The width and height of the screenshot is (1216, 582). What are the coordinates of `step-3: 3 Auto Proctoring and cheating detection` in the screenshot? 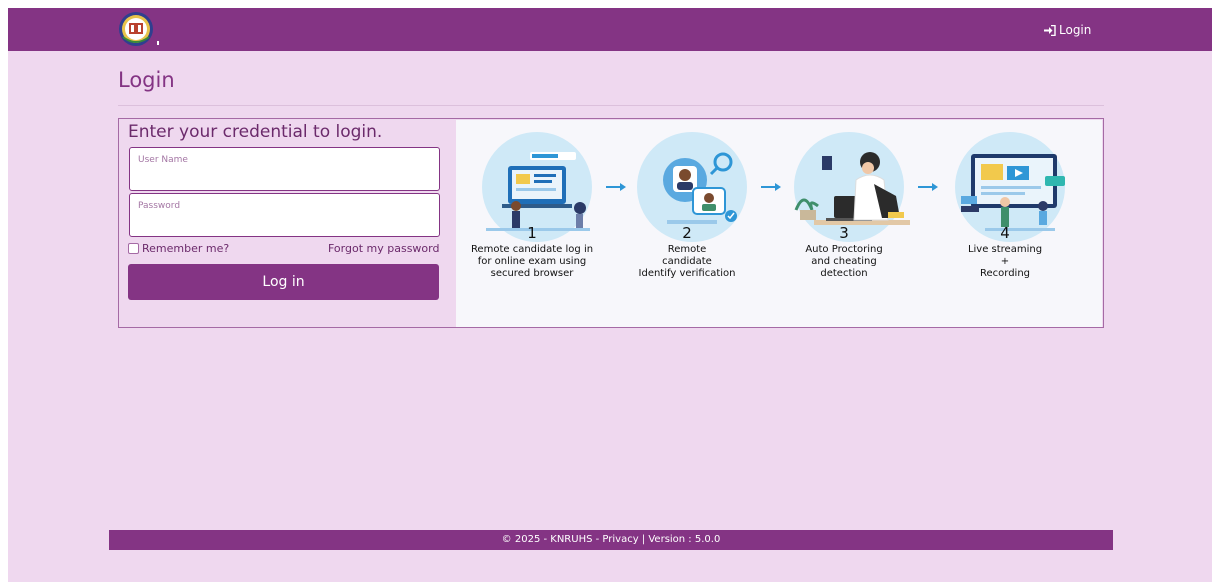 It's located at (844, 223).